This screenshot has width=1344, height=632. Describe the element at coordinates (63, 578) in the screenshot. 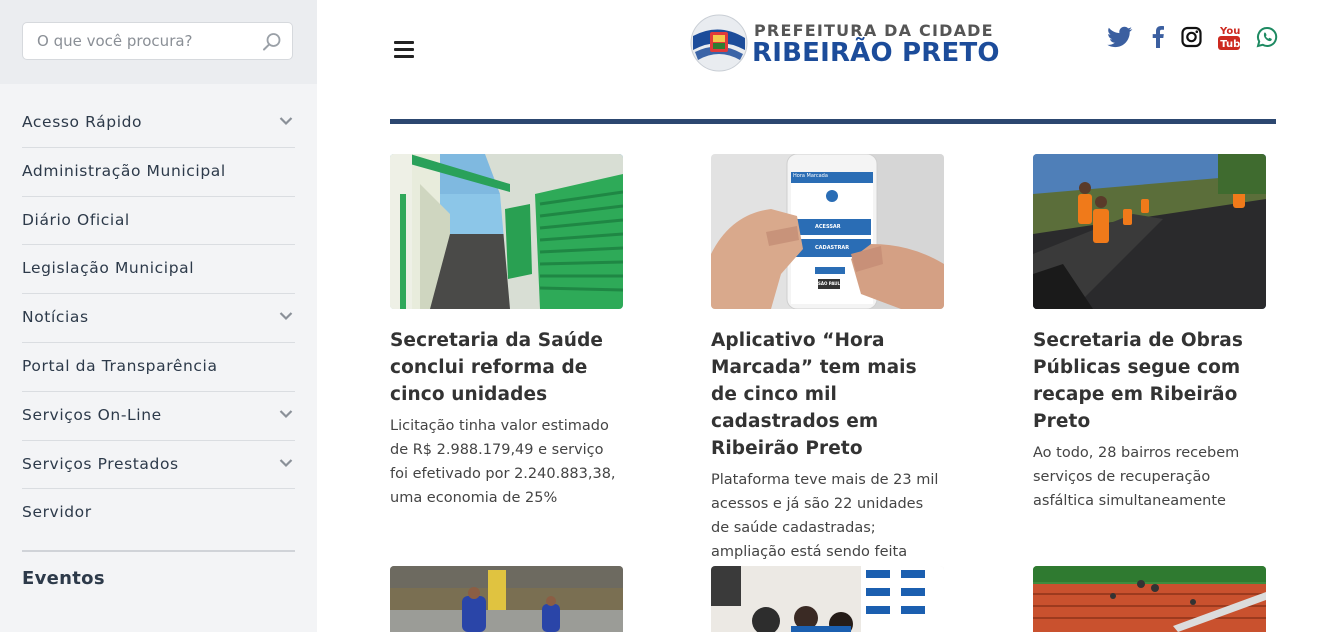

I see `events-heading: Eventos` at that location.